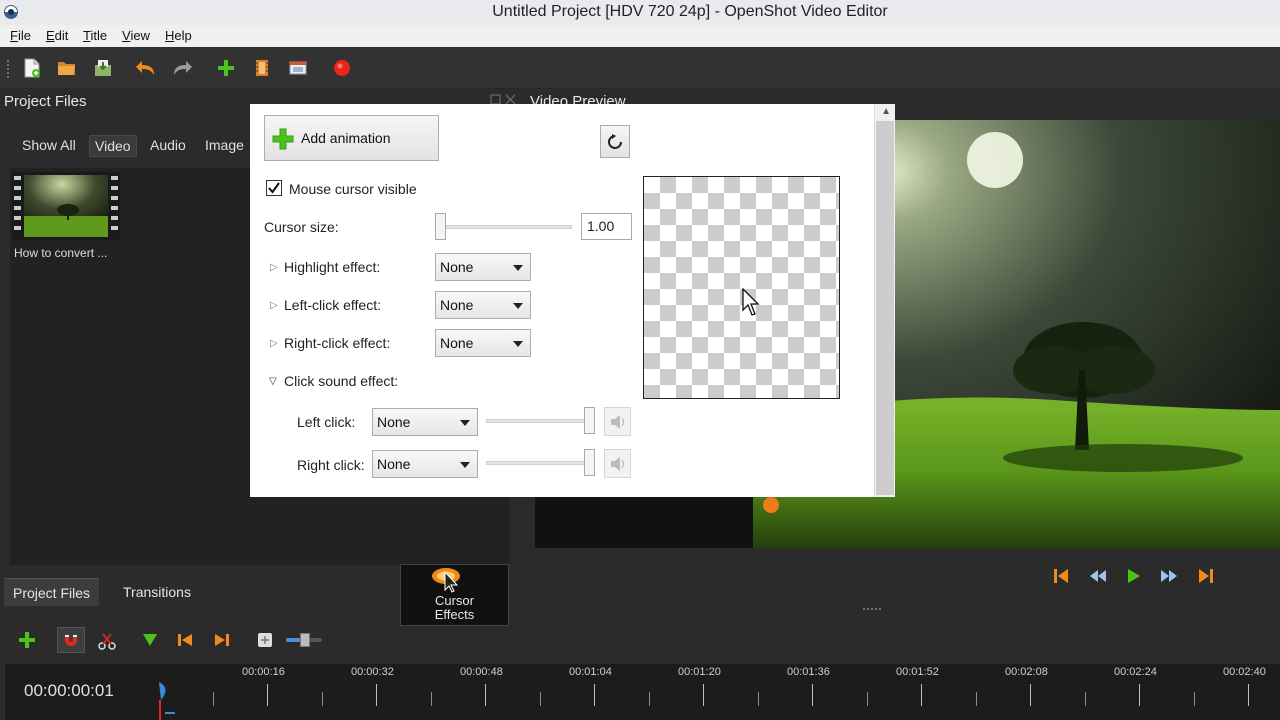  What do you see at coordinates (150, 640) in the screenshot?
I see `add-marker-icon` at bounding box center [150, 640].